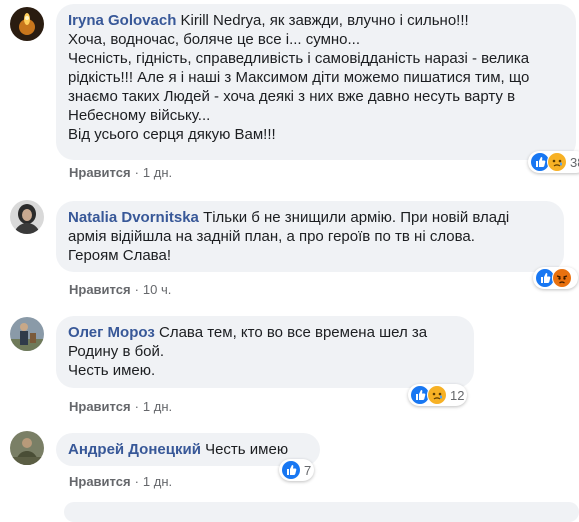 The image size is (579, 522). Describe the element at coordinates (321, 512) in the screenshot. I see `next-comment-bubble-edge` at that location.